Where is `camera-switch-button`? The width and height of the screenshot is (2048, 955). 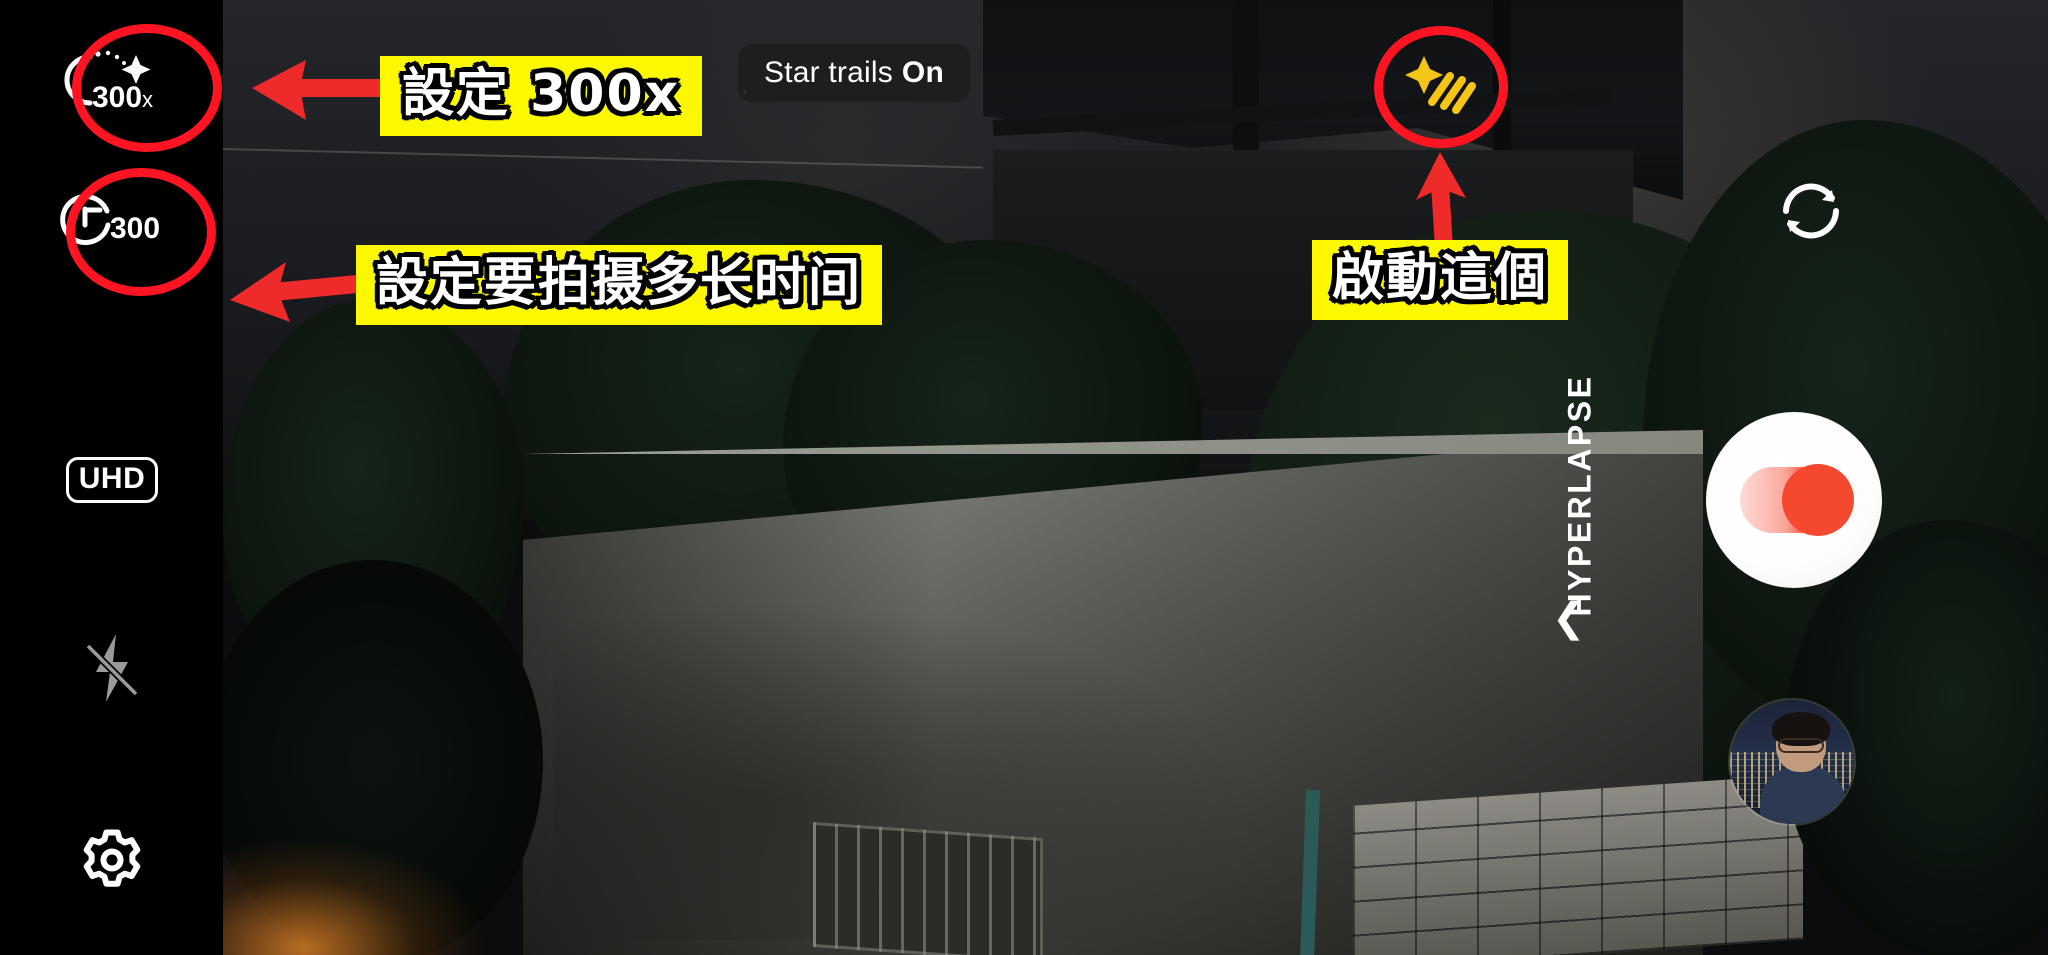
camera-switch-button is located at coordinates (1811, 211).